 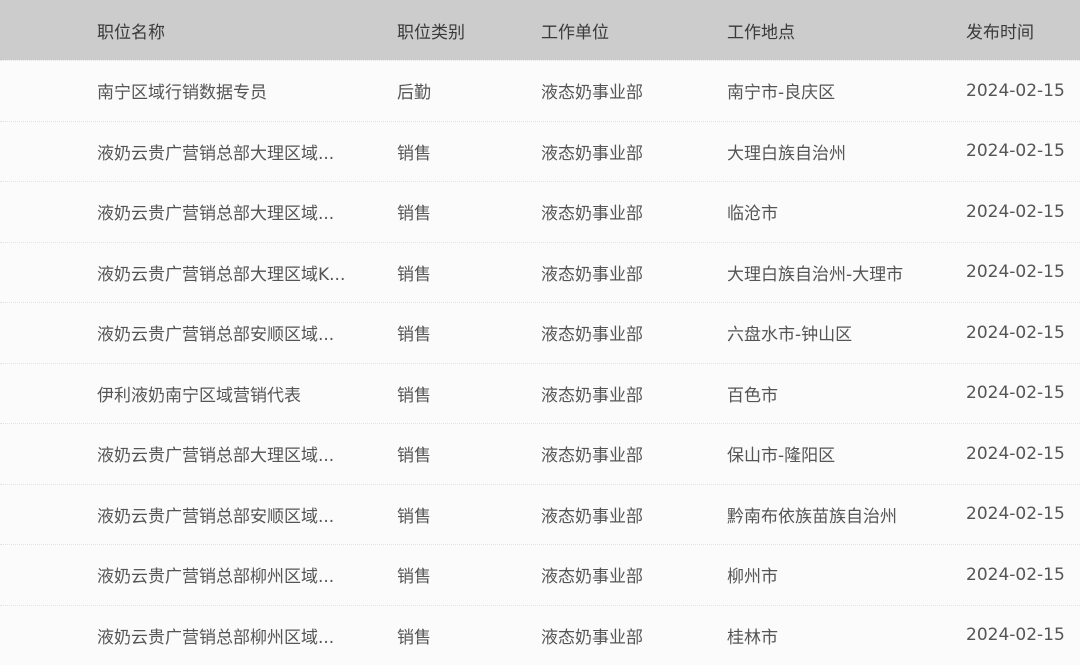 What do you see at coordinates (540, 574) in the screenshot?
I see `table-row: 液奶云贵广营销总部柳州区域... 销售 液态奶事业部 柳州市 2024-02-15` at bounding box center [540, 574].